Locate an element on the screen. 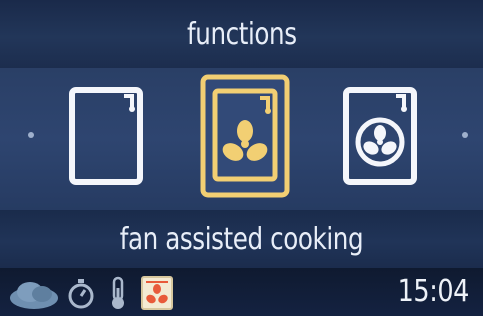 This screenshot has width=483, height=316. thermometer-icon is located at coordinates (118, 293).